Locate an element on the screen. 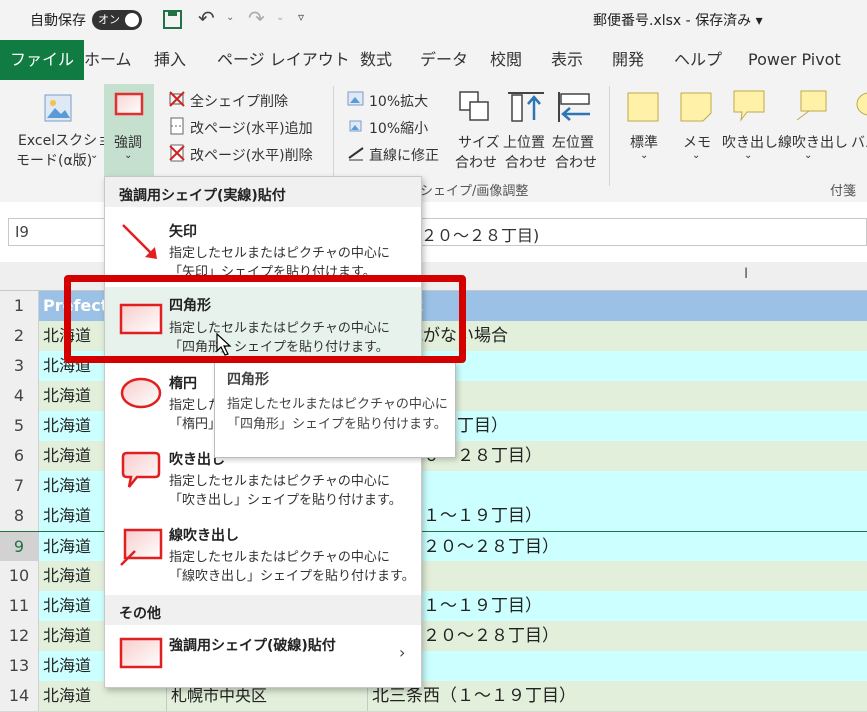 Image resolution: width=867 pixels, height=712 pixels. left-match-label-2: 合わせ is located at coordinates (576, 163).